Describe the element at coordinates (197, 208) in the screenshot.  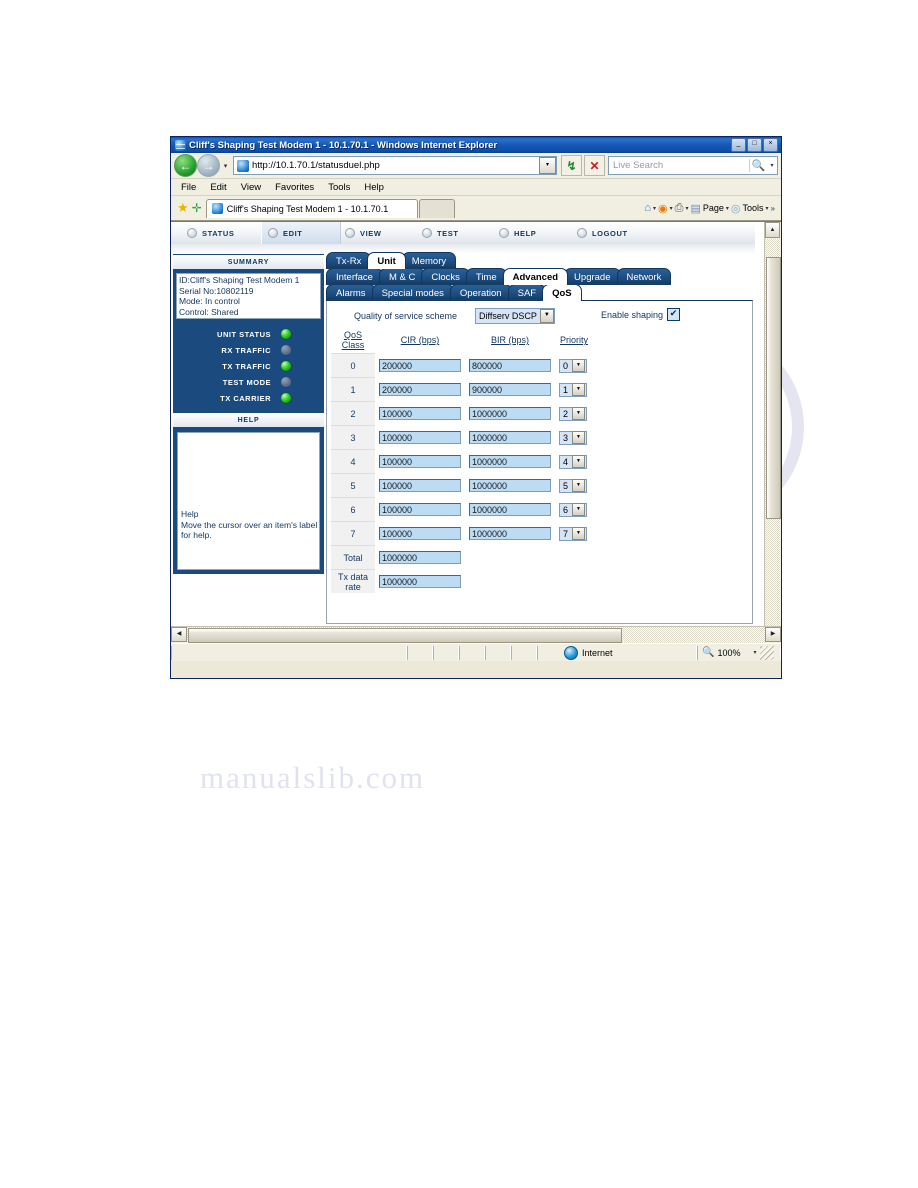
I see `add-favorite-icon: ✛` at that location.